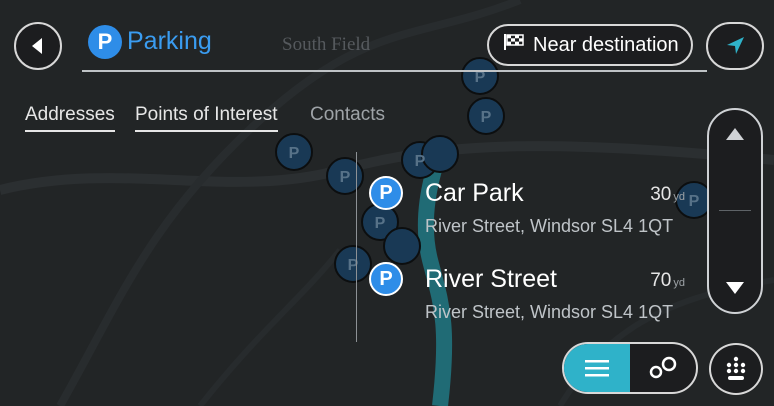 Image resolution: width=774 pixels, height=406 pixels. I want to click on near-destination-button: Near destination, so click(590, 45).